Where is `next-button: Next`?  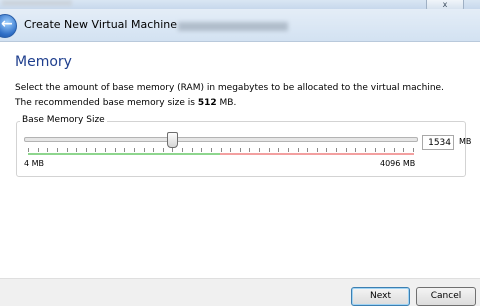
next-button: Next is located at coordinates (380, 296).